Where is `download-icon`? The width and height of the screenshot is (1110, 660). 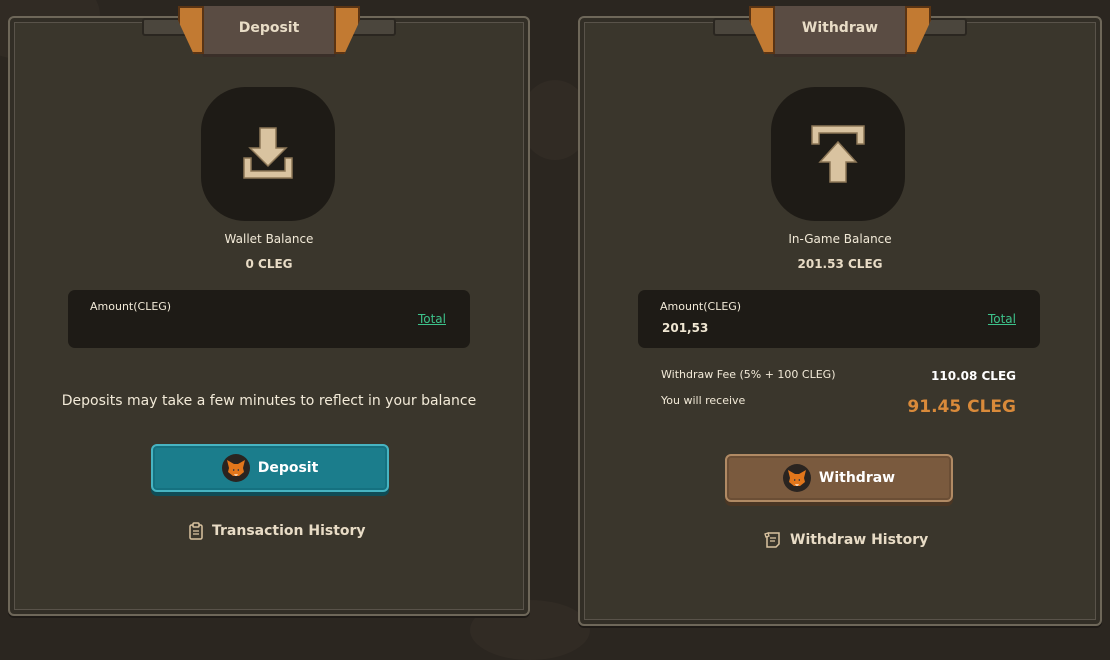
download-icon is located at coordinates (268, 154).